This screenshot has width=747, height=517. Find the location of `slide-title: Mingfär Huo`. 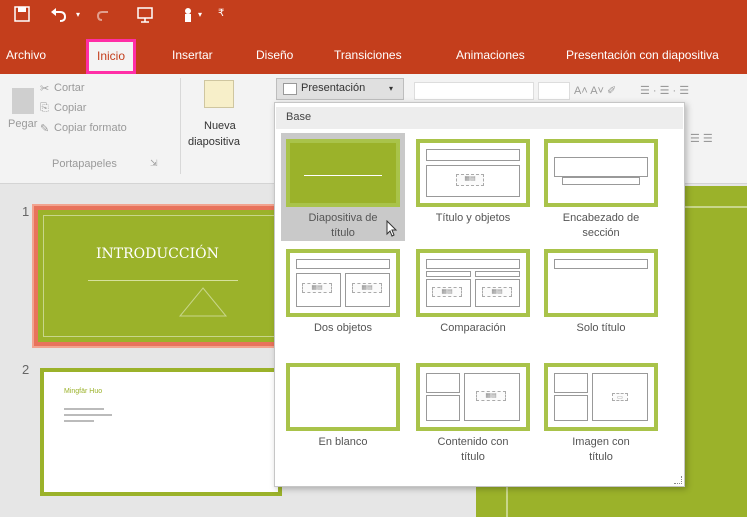

slide-title: Mingfär Huo is located at coordinates (83, 391).